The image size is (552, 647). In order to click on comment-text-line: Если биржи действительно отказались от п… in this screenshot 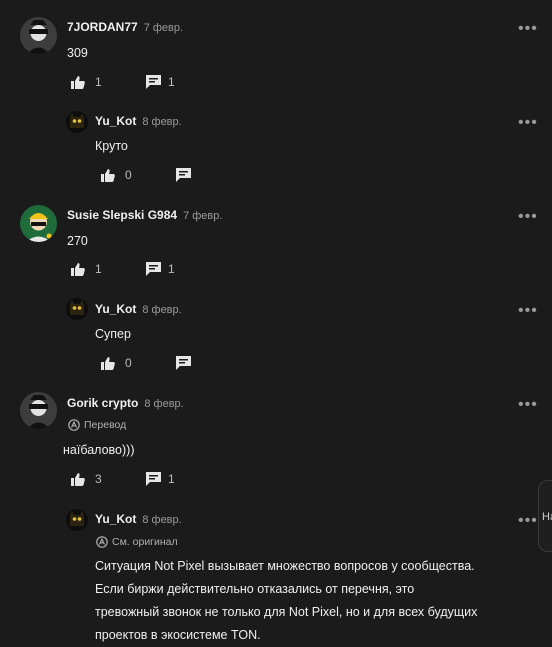, I will do `click(255, 589)`.